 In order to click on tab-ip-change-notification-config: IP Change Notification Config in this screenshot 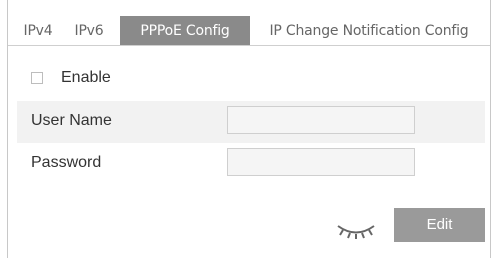, I will do `click(369, 30)`.